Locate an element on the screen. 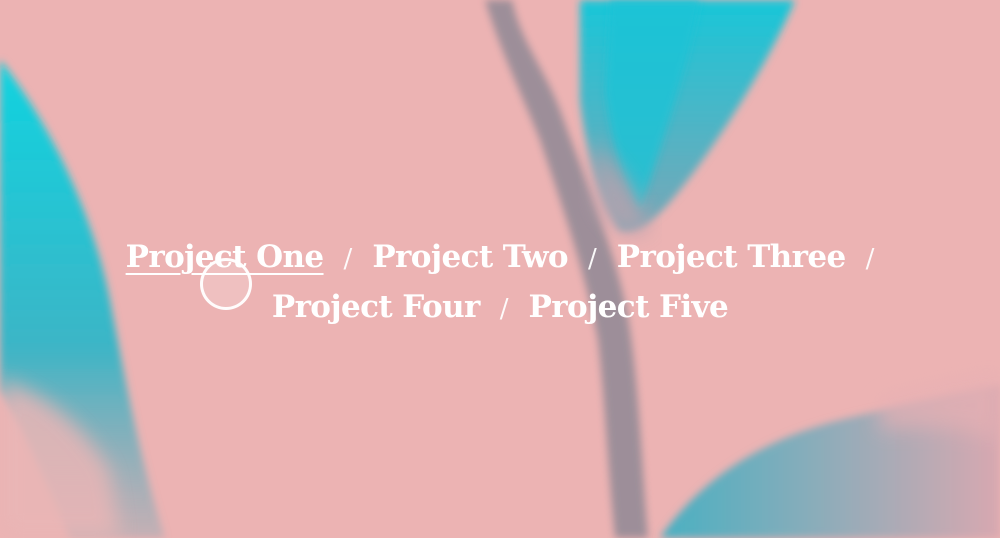 This screenshot has height=538, width=1000. nav-link-project-one: Project One is located at coordinates (225, 257).